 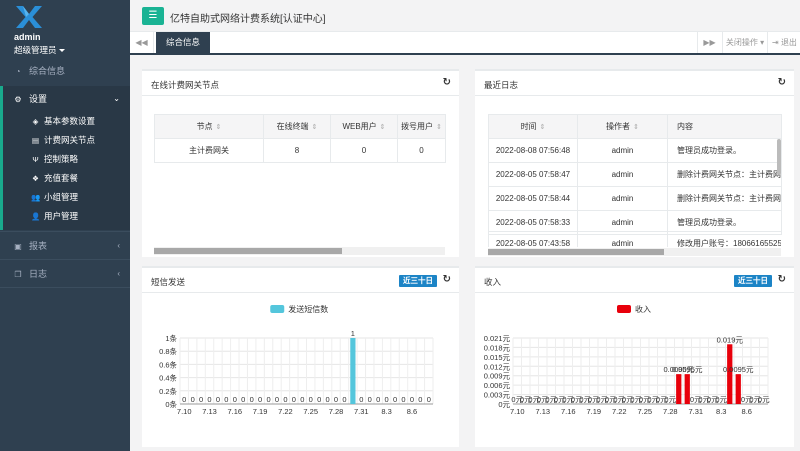 I want to click on table-row: 2022-08-05 07:58:44 admin 删除计费网关节点：主计费网, so click(x=635, y=198).